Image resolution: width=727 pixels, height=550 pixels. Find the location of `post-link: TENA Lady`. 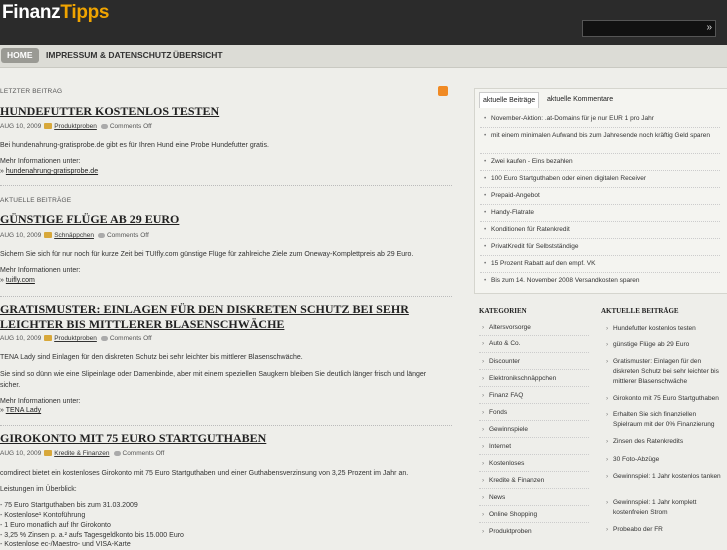

post-link: TENA Lady is located at coordinates (23, 410).